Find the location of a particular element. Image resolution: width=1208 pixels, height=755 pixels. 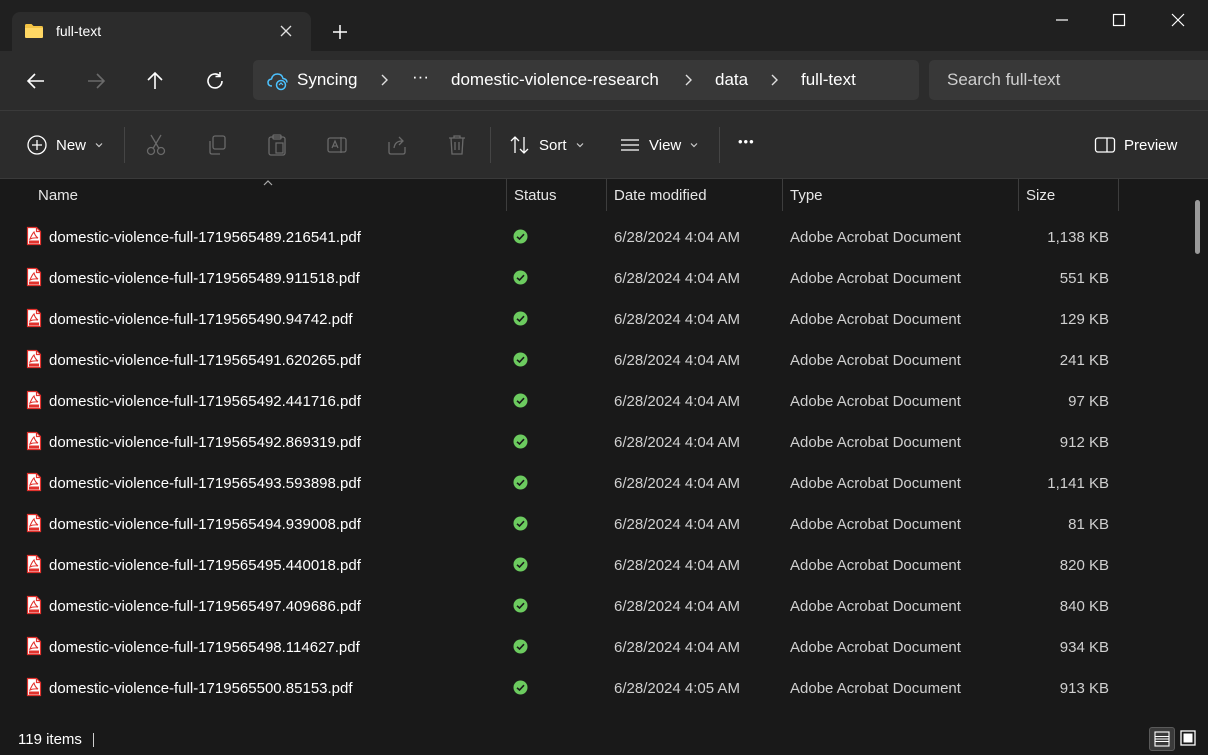

breadcrumb-overflow: ··· is located at coordinates (420, 77).